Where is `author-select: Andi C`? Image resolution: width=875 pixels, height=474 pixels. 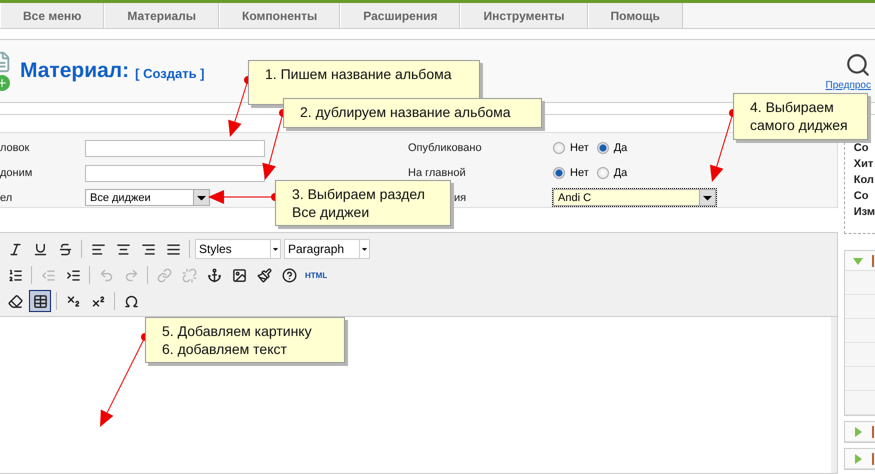
author-select: Andi C is located at coordinates (634, 197).